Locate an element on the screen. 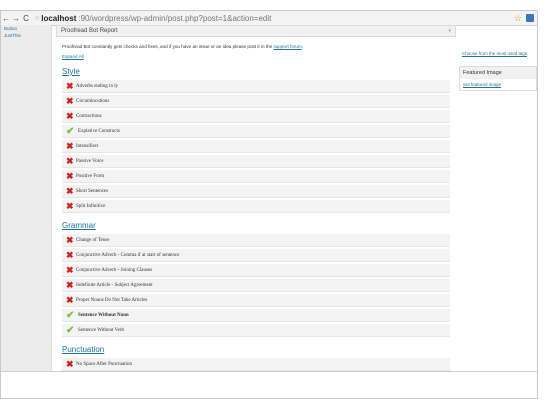 The width and height of the screenshot is (549, 405). check-item-label: Passive Voice is located at coordinates (90, 161).